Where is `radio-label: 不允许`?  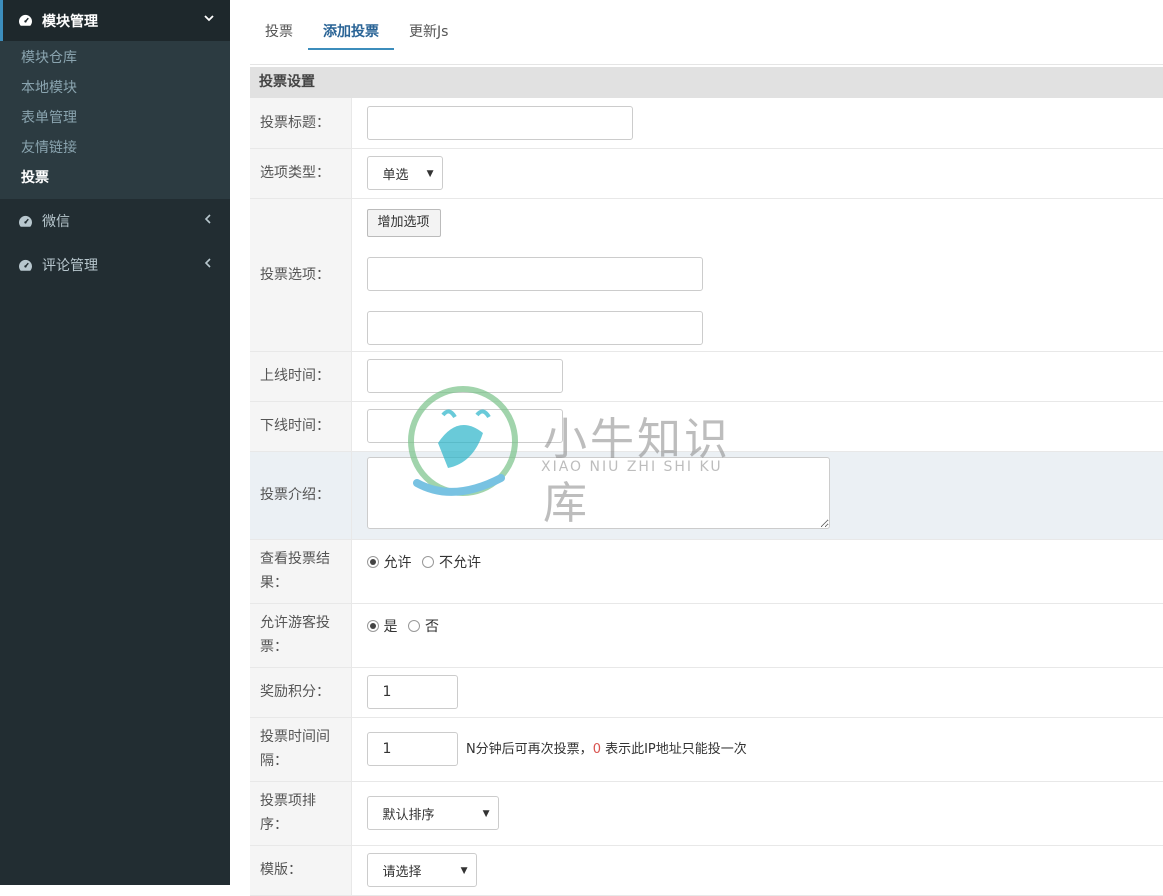
radio-label: 不允许 is located at coordinates (459, 562).